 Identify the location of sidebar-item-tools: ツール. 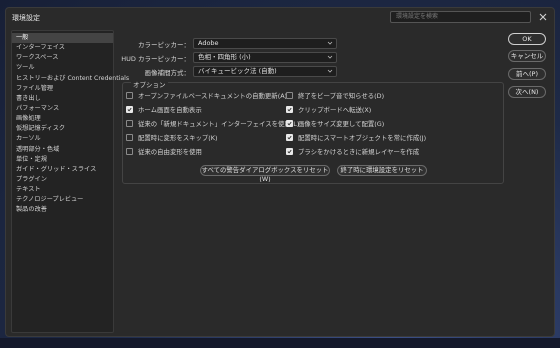
(62, 68).